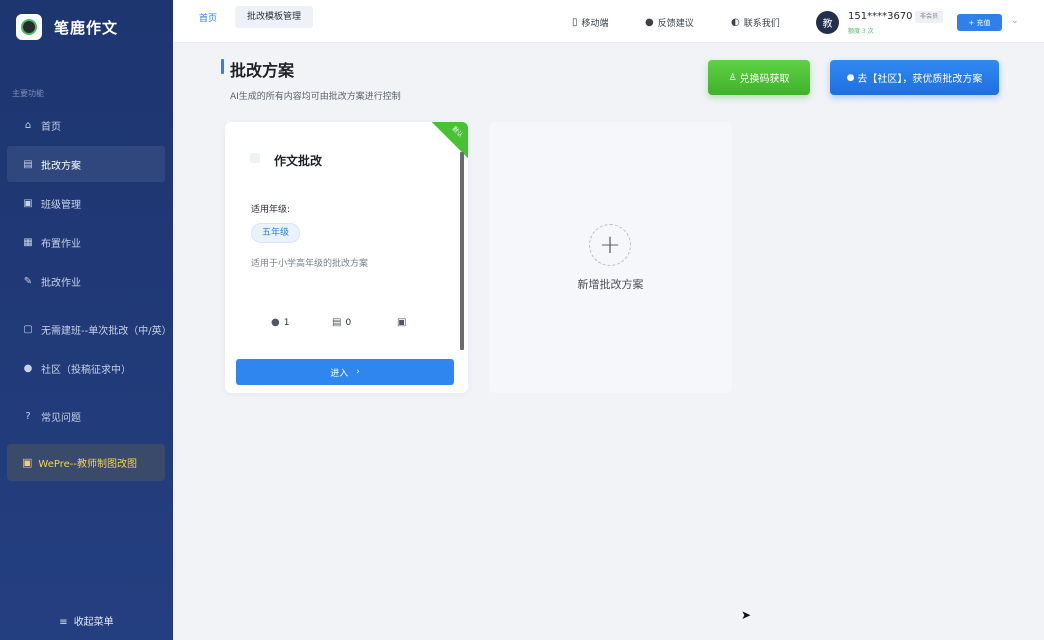 This screenshot has height=640, width=1044. Describe the element at coordinates (28, 93) in the screenshot. I see `sidebar-section-label: 主要功能` at that location.